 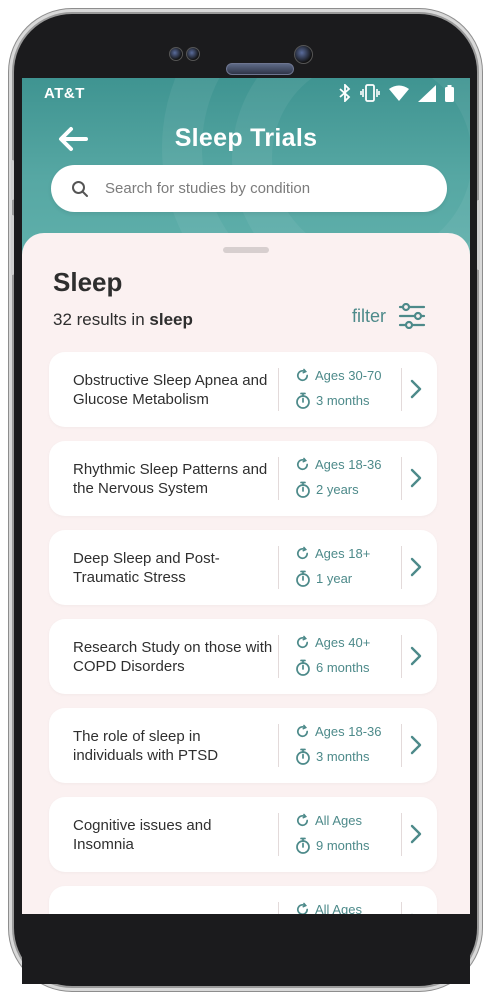 What do you see at coordinates (146, 567) in the screenshot?
I see `study-title-label: Deep Sleep and Post-Traumatic Stress` at bounding box center [146, 567].